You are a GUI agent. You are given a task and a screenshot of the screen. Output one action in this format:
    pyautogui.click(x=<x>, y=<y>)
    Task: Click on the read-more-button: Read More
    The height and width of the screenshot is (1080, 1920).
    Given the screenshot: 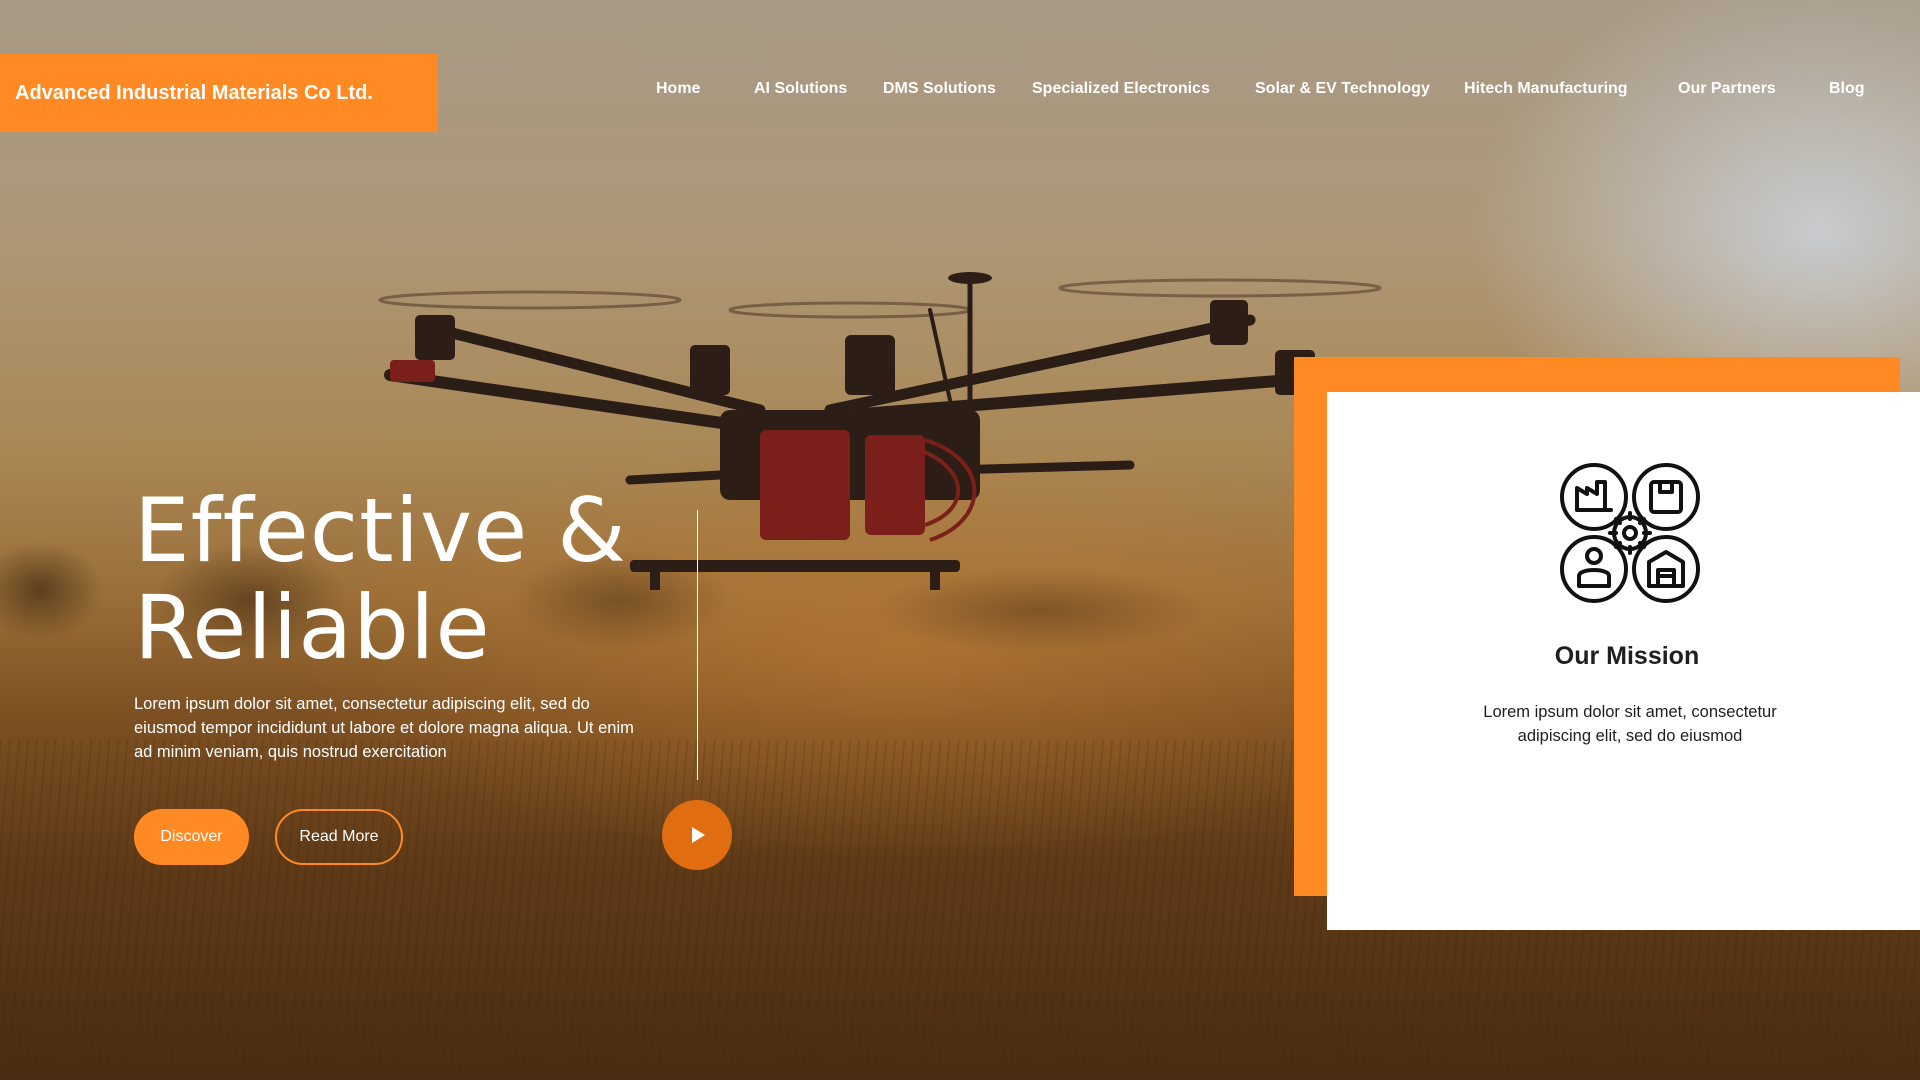 What is the action you would take?
    pyautogui.click(x=339, y=837)
    